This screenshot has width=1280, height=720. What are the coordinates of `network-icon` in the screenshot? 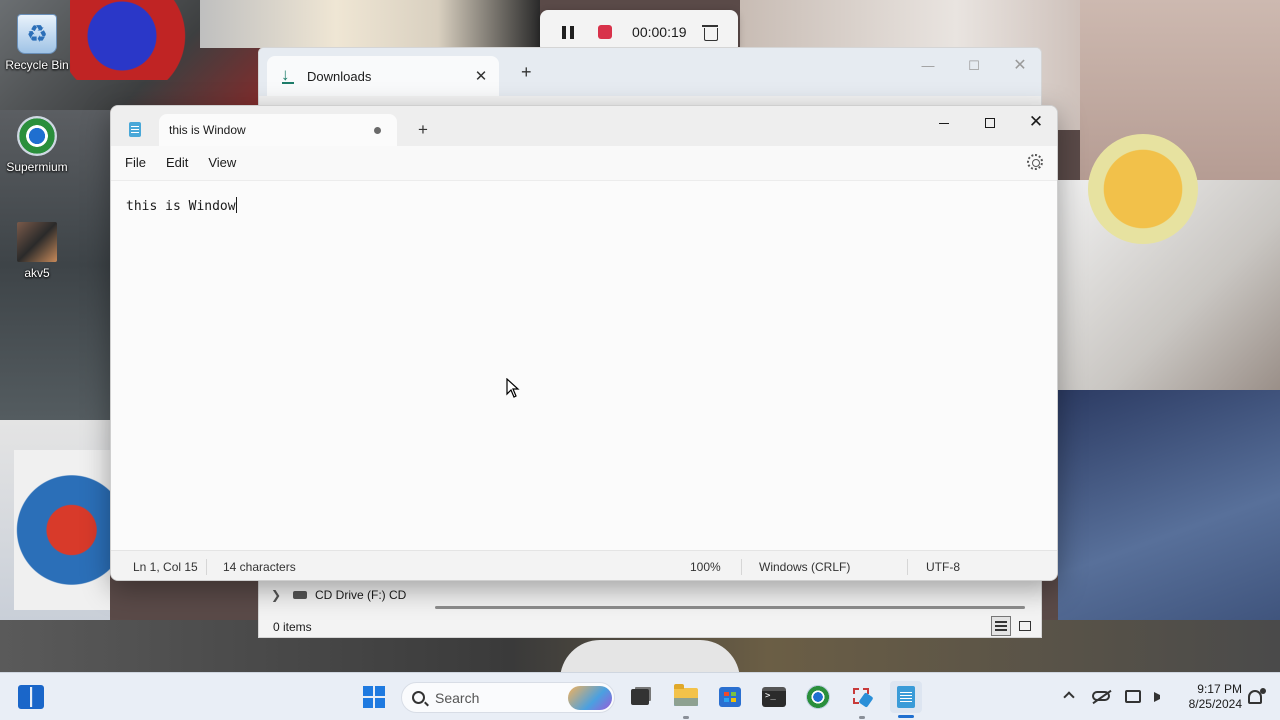 It's located at (1133, 696).